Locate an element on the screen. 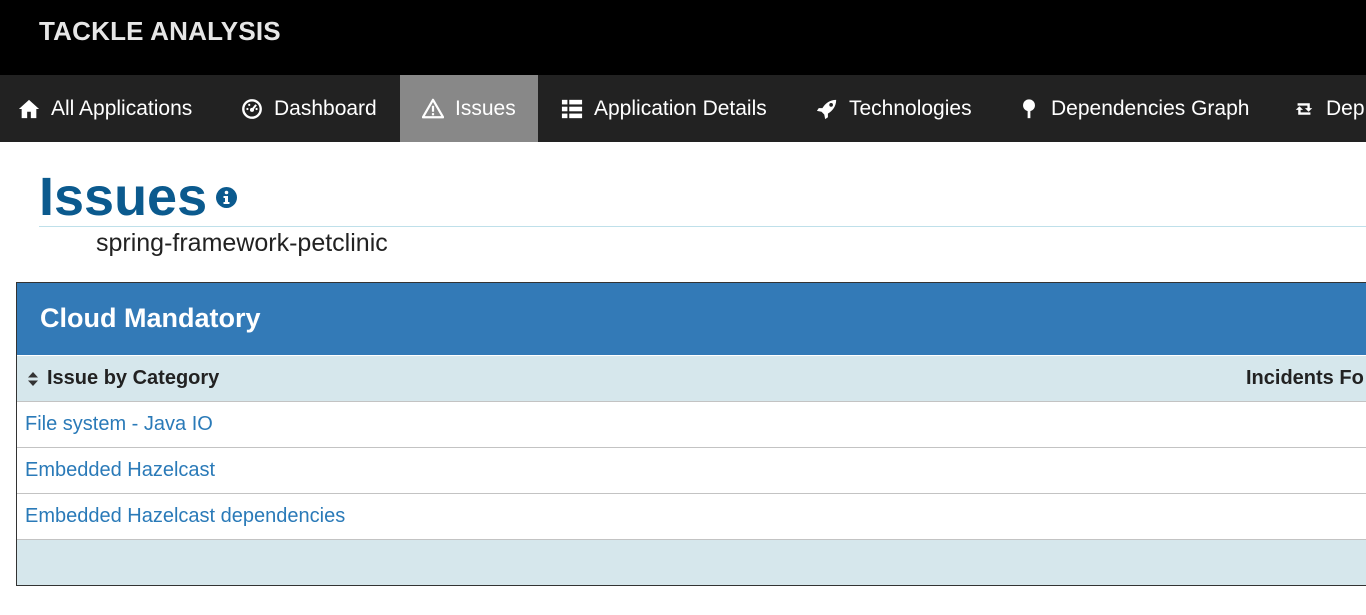 This screenshot has height=615, width=1366. home-icon is located at coordinates (29, 109).